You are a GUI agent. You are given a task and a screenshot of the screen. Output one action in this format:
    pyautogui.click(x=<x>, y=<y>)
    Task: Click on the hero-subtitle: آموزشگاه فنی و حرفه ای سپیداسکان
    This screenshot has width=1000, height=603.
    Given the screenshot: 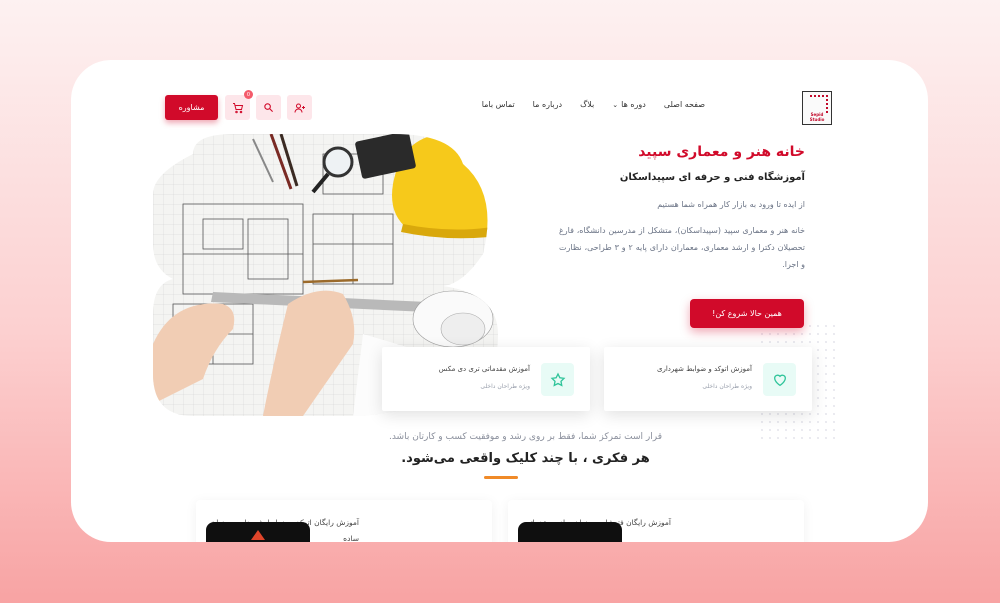 What is the action you would take?
    pyautogui.click(x=712, y=177)
    